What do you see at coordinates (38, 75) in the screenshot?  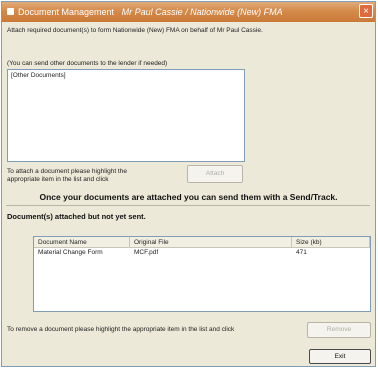 I see `list-item: [Other Documents]` at bounding box center [38, 75].